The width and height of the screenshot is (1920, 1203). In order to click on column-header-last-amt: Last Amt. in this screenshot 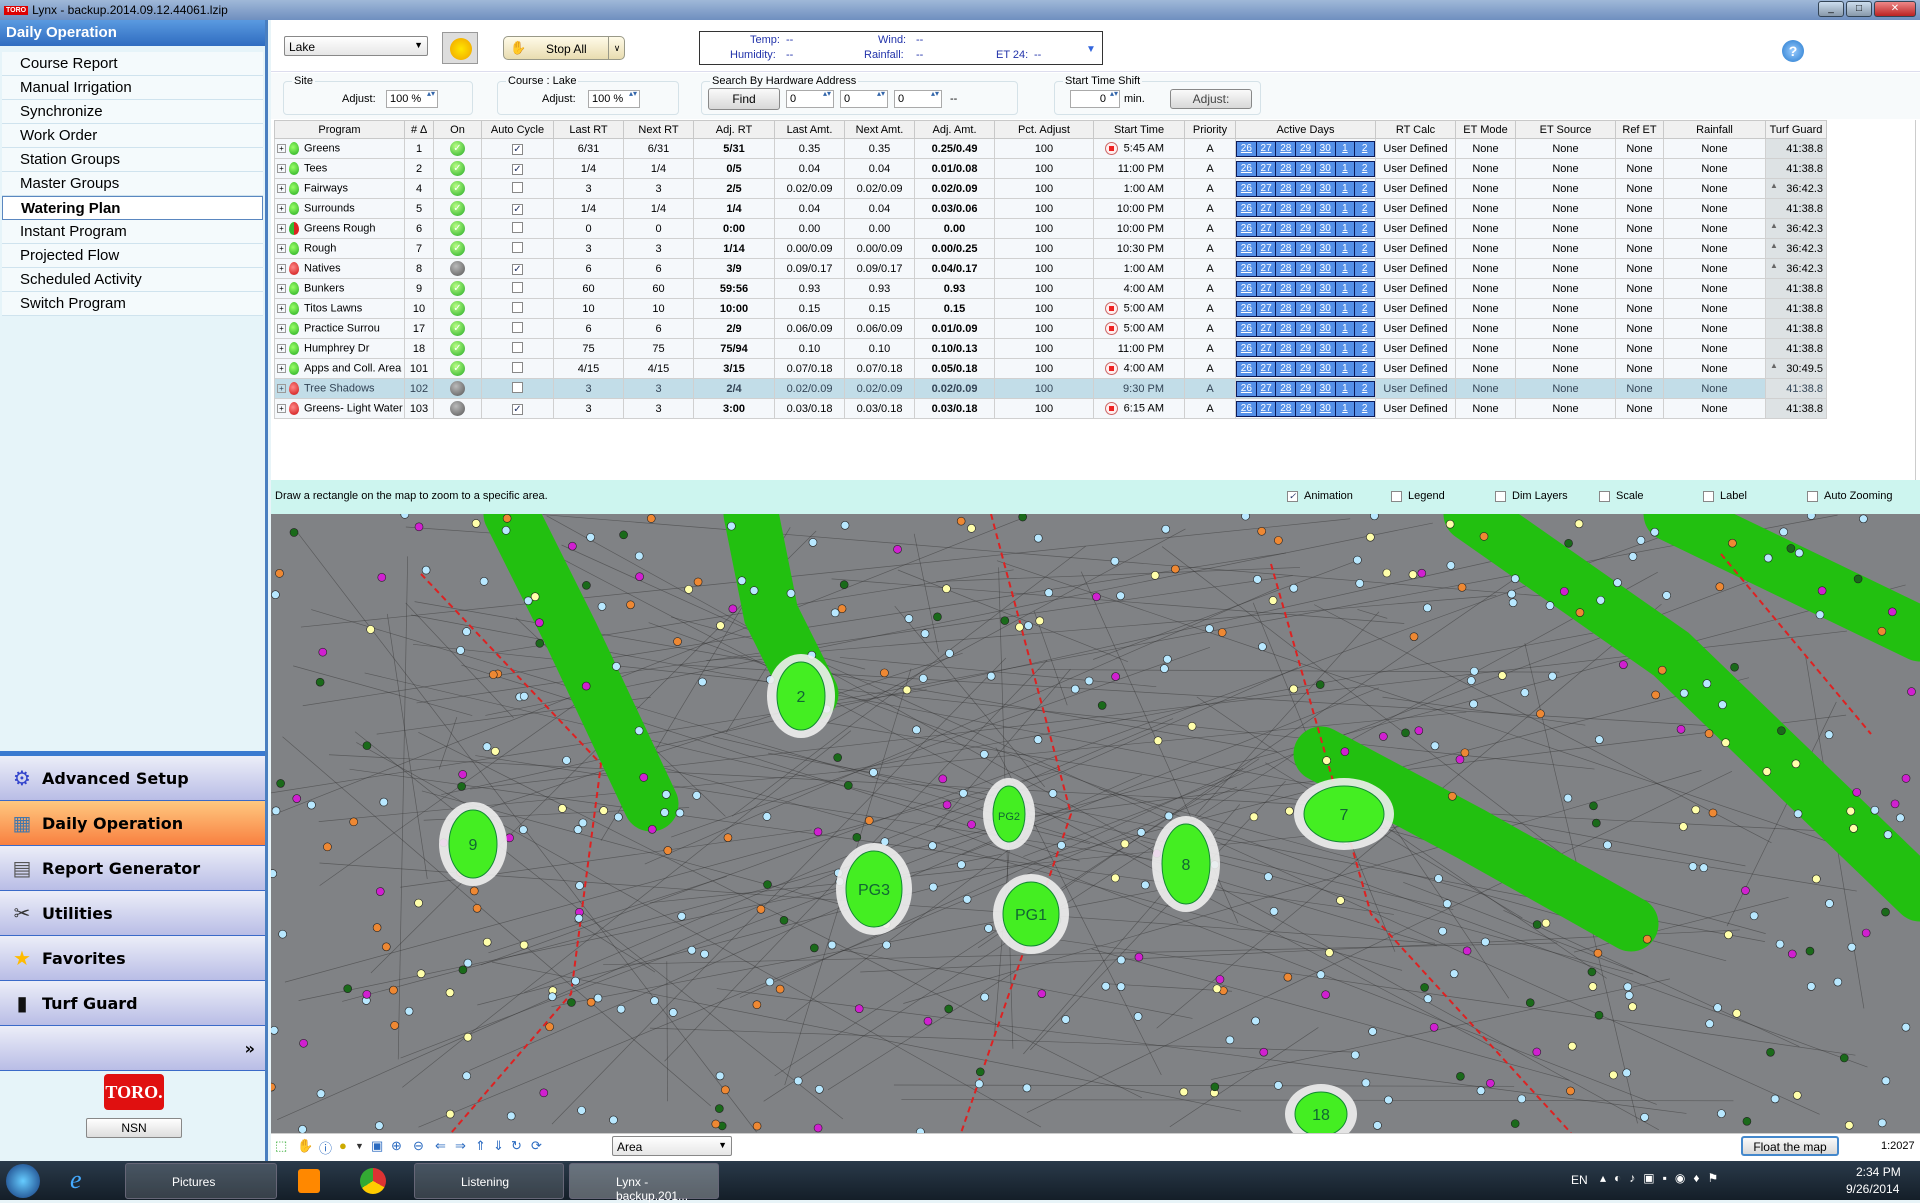, I will do `click(809, 129)`.